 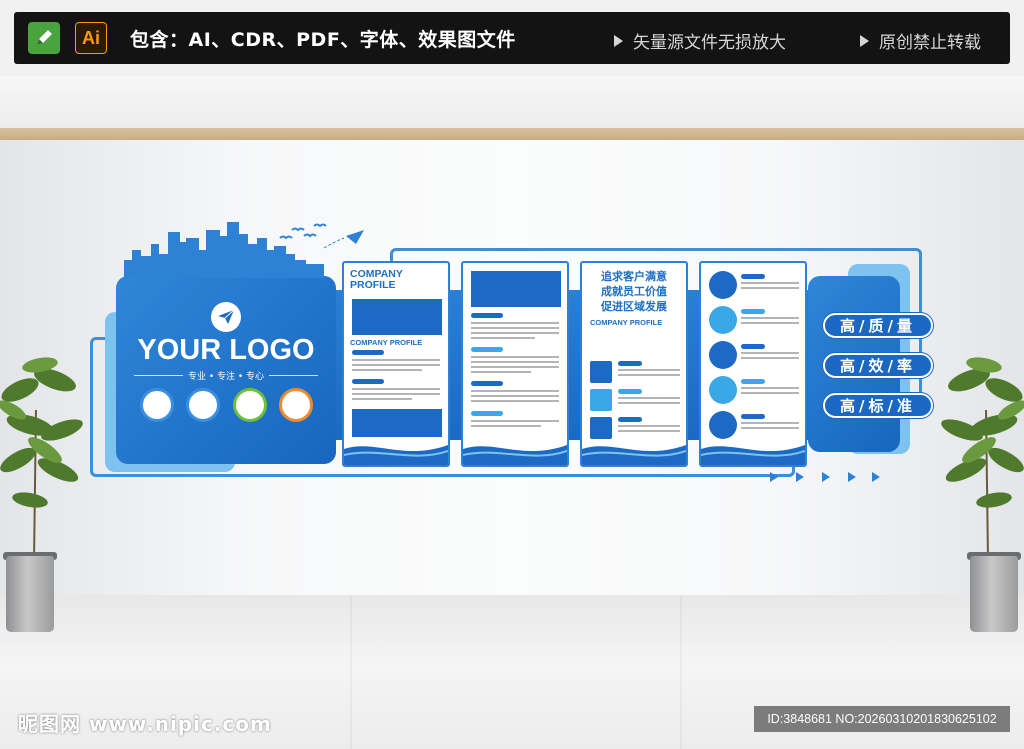 I want to click on values-heading: 追求客户满意 成就员工价值 促进区域发展, so click(x=634, y=291).